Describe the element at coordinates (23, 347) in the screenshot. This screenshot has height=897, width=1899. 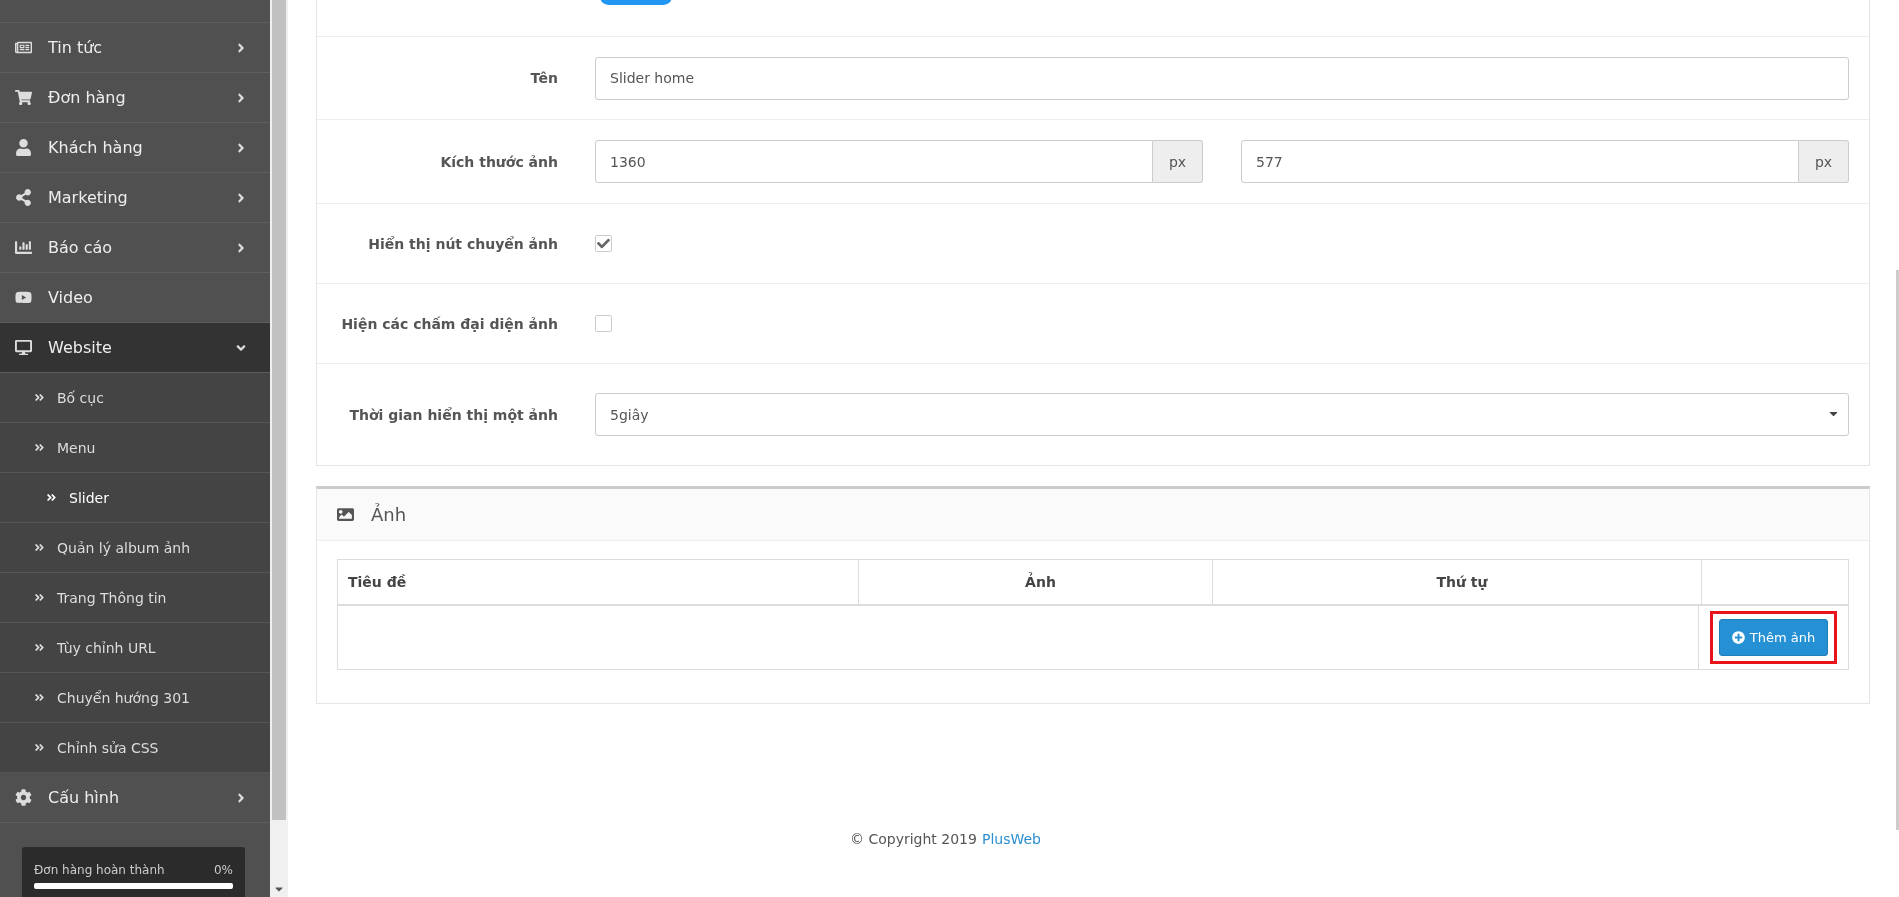
I see `monitor-icon` at that location.